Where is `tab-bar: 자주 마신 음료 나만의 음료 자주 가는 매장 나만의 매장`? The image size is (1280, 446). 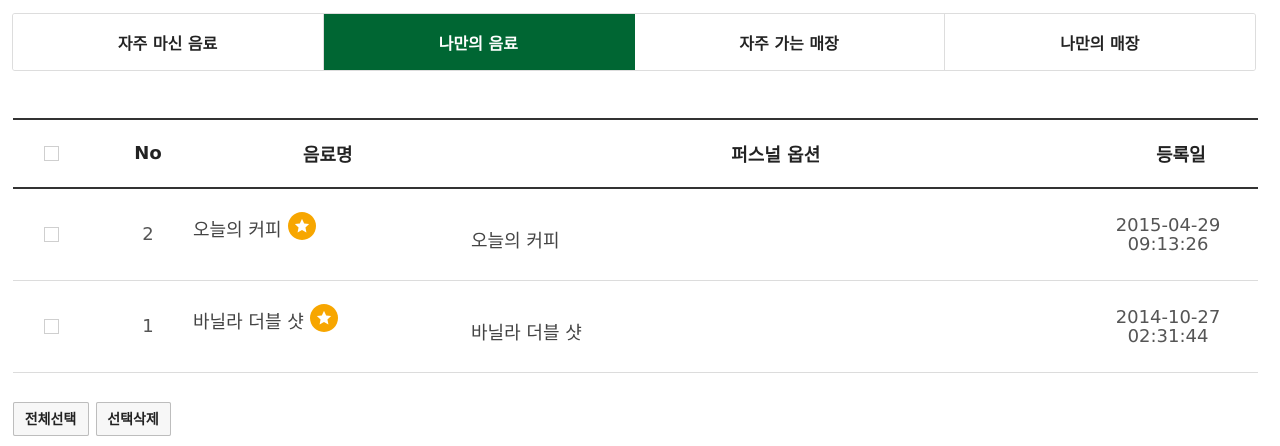
tab-bar: 자주 마신 음료 나만의 음료 자주 가는 매장 나만의 매장 is located at coordinates (634, 42).